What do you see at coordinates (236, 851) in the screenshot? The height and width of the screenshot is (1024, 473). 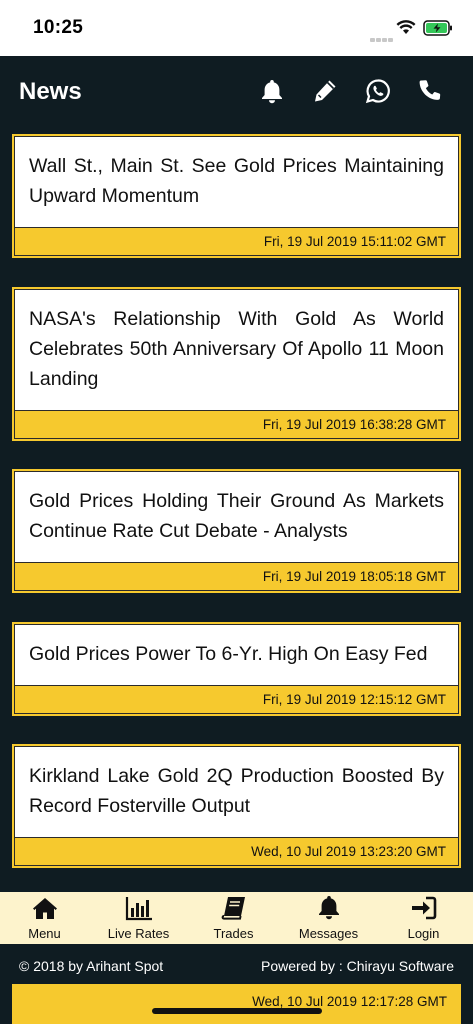 I see `news-date: Wed, 10 Jul 2019 13:23:20 GMT` at bounding box center [236, 851].